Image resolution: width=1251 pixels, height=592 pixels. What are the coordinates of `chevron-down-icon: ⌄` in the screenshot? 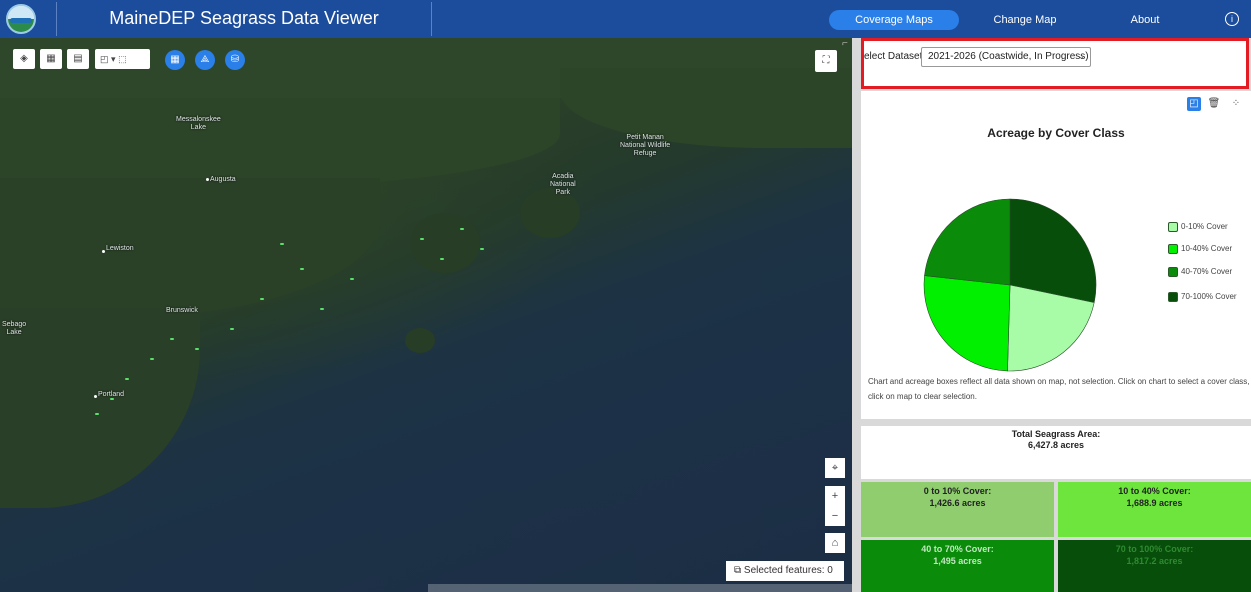 It's located at (1081, 56).